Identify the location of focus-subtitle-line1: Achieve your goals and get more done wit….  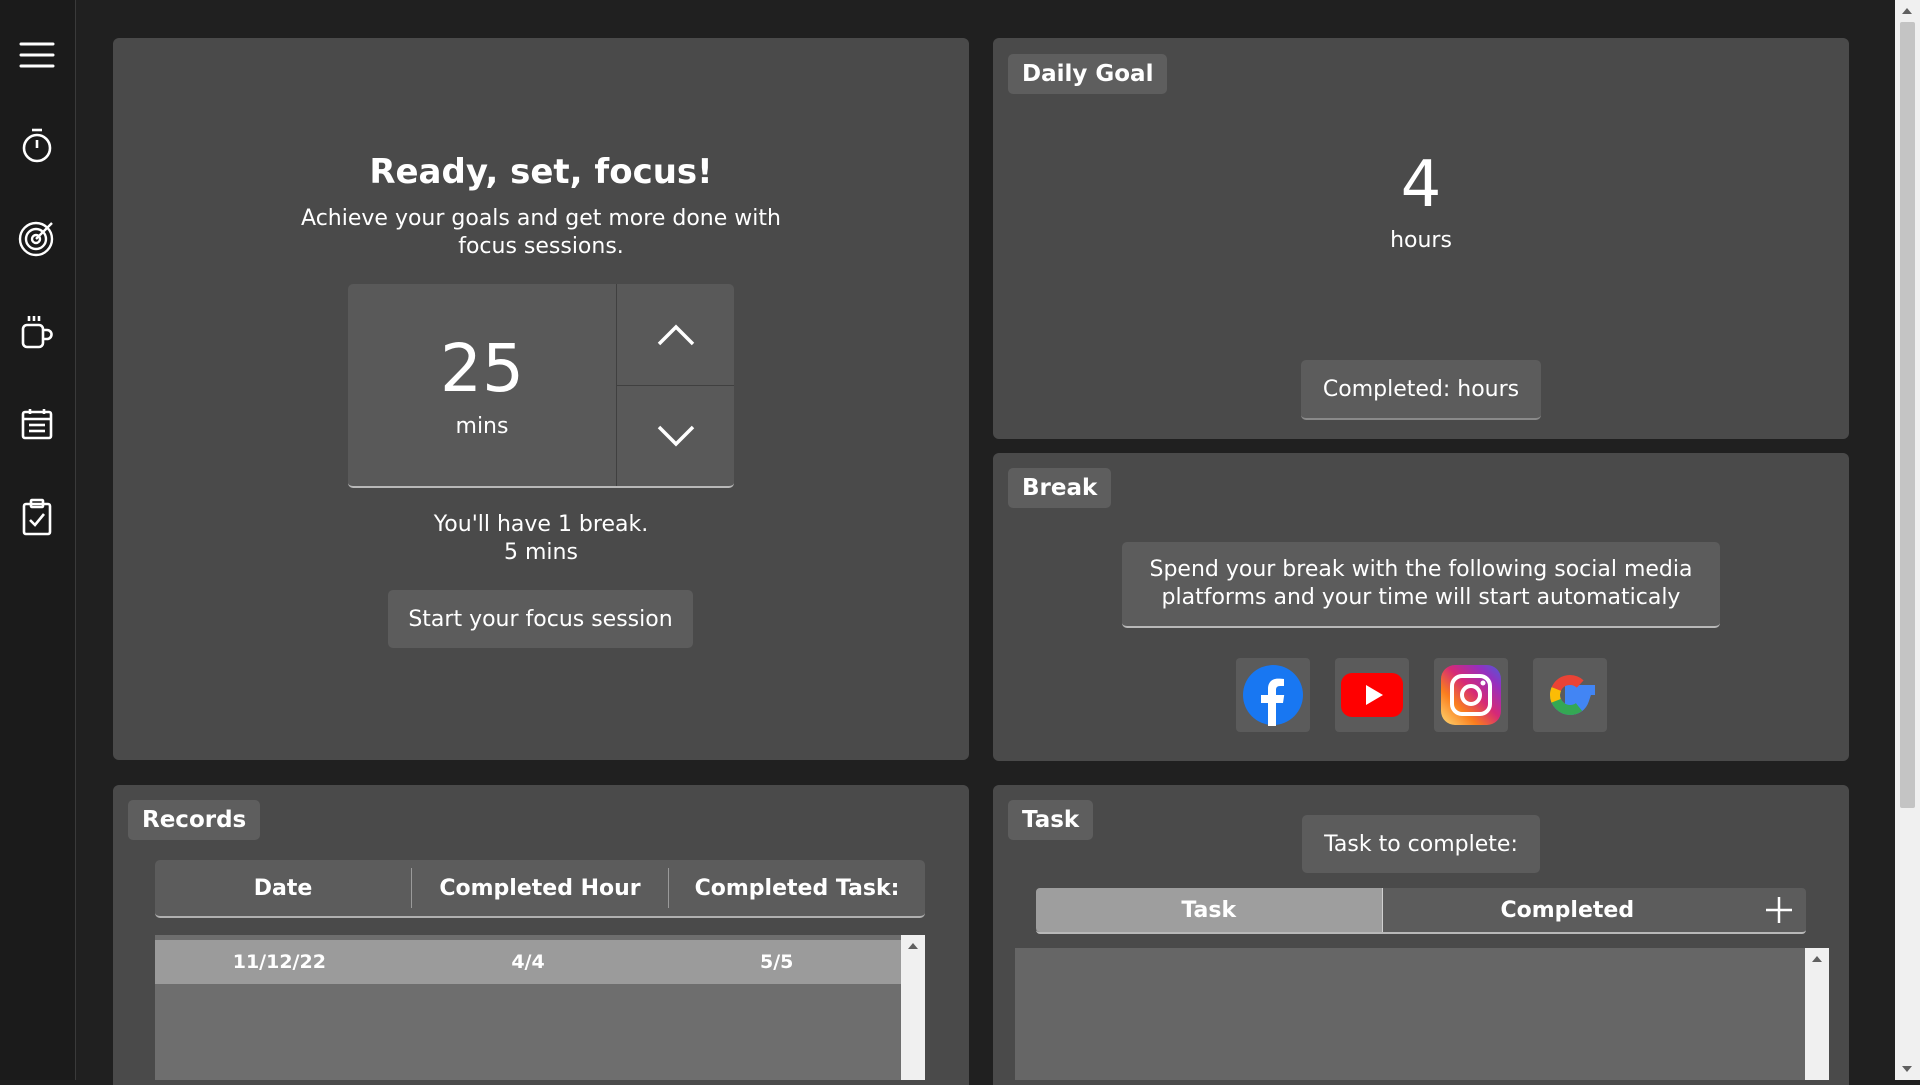
(541, 218).